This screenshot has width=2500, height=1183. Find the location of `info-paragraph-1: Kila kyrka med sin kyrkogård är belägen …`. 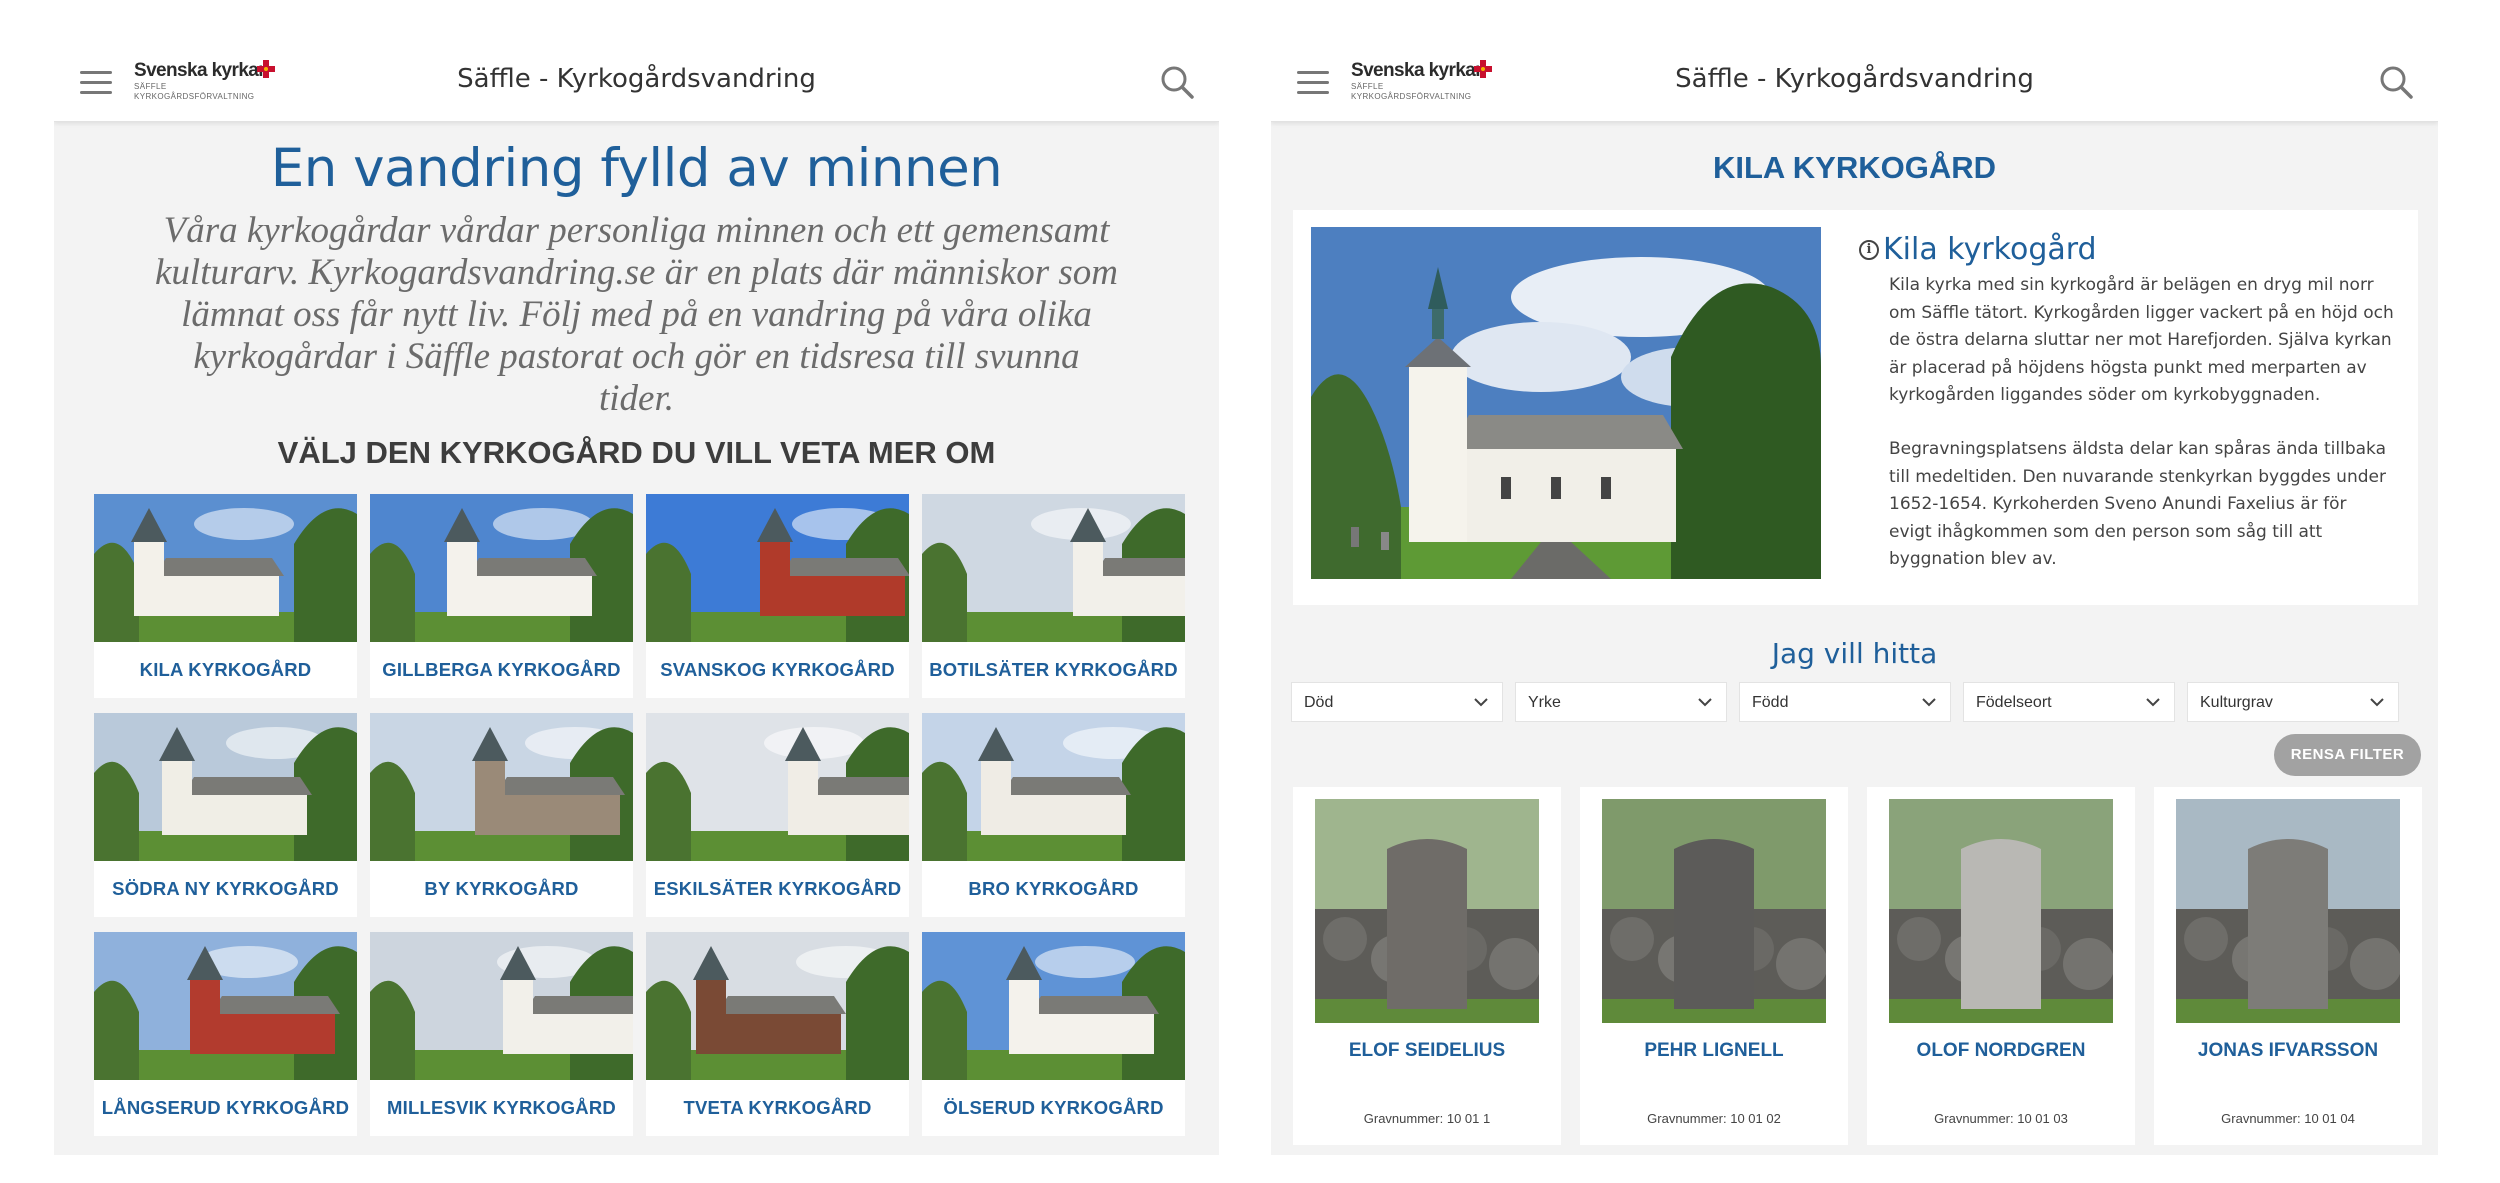

info-paragraph-1: Kila kyrka med sin kyrkogård är belägen … is located at coordinates (2141, 340).